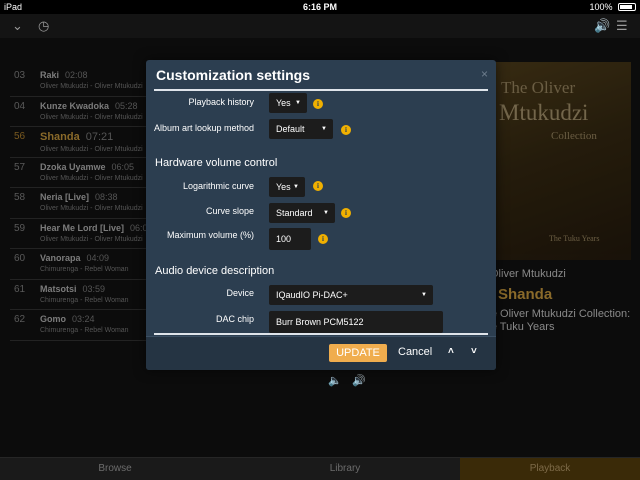  Describe the element at coordinates (301, 129) in the screenshot. I see `album-art-select: Default ▼` at that location.